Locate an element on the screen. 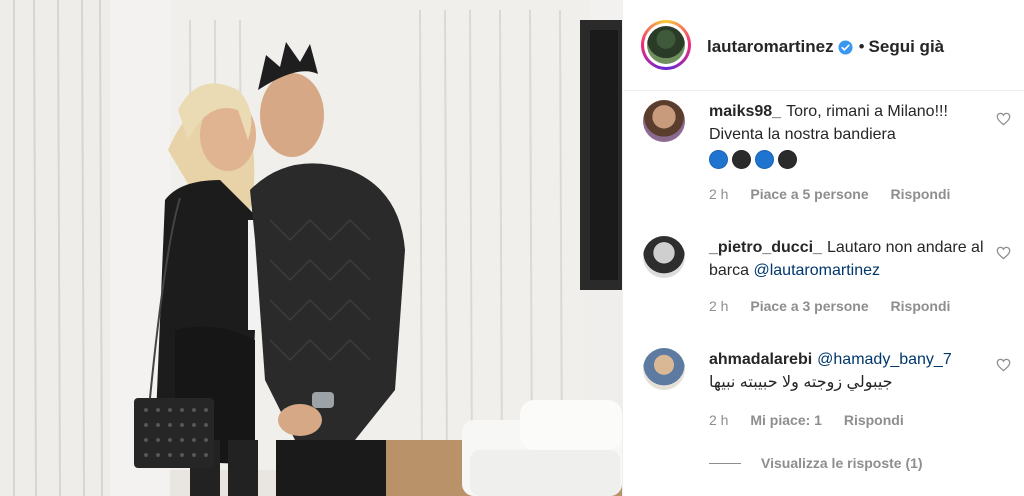 Image resolution: width=1024 pixels, height=496 pixels. following-button: Segui già is located at coordinates (907, 47).